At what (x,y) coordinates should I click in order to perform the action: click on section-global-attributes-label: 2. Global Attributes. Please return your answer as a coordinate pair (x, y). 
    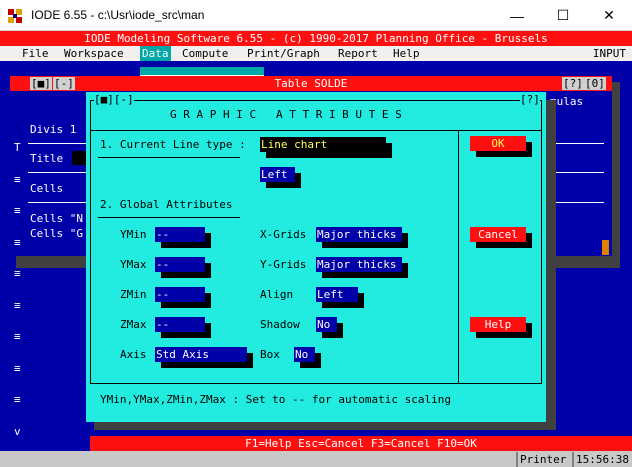
    Looking at the image, I should click on (166, 204).